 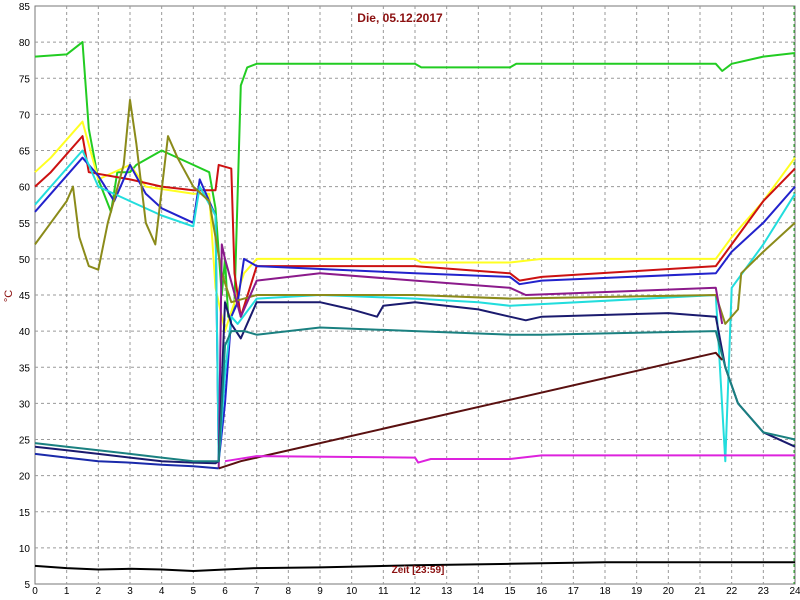 I want to click on x-tick-label: 15, so click(x=510, y=591).